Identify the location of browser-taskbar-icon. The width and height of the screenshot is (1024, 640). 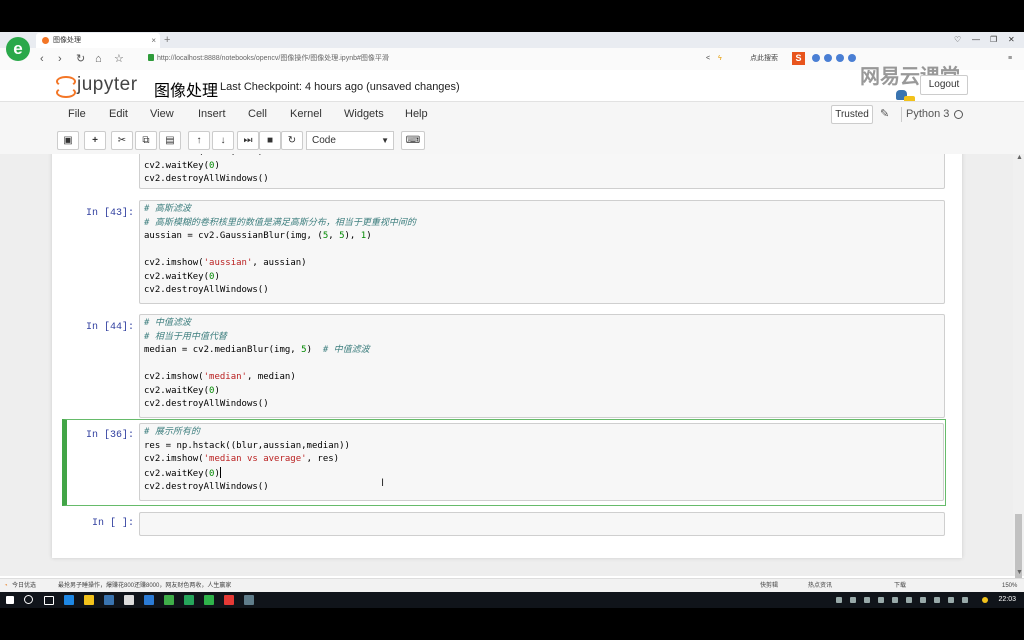
(169, 600).